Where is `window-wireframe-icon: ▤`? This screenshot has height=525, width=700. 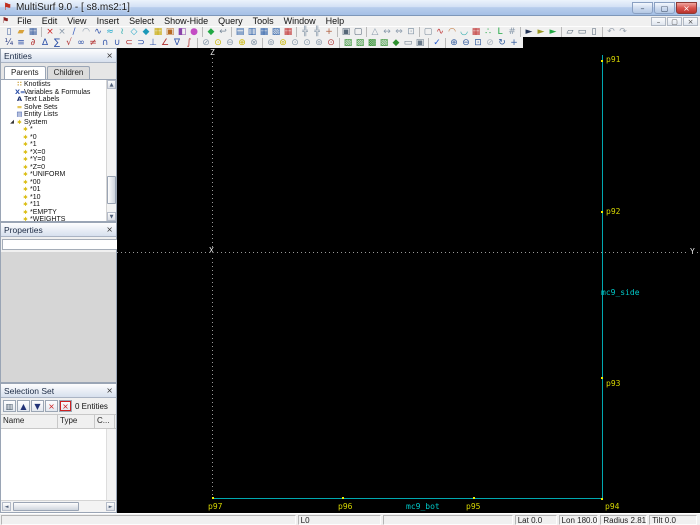 window-wireframe-icon: ▤ is located at coordinates (240, 32).